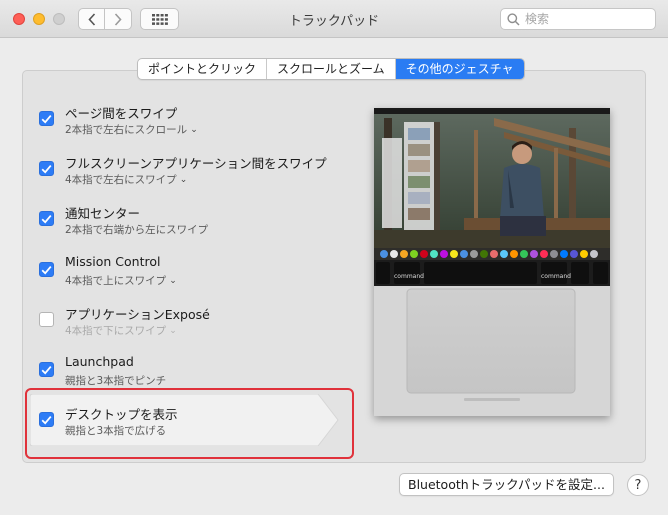  What do you see at coordinates (113, 261) in the screenshot?
I see `gesture-label: Mission Control` at bounding box center [113, 261].